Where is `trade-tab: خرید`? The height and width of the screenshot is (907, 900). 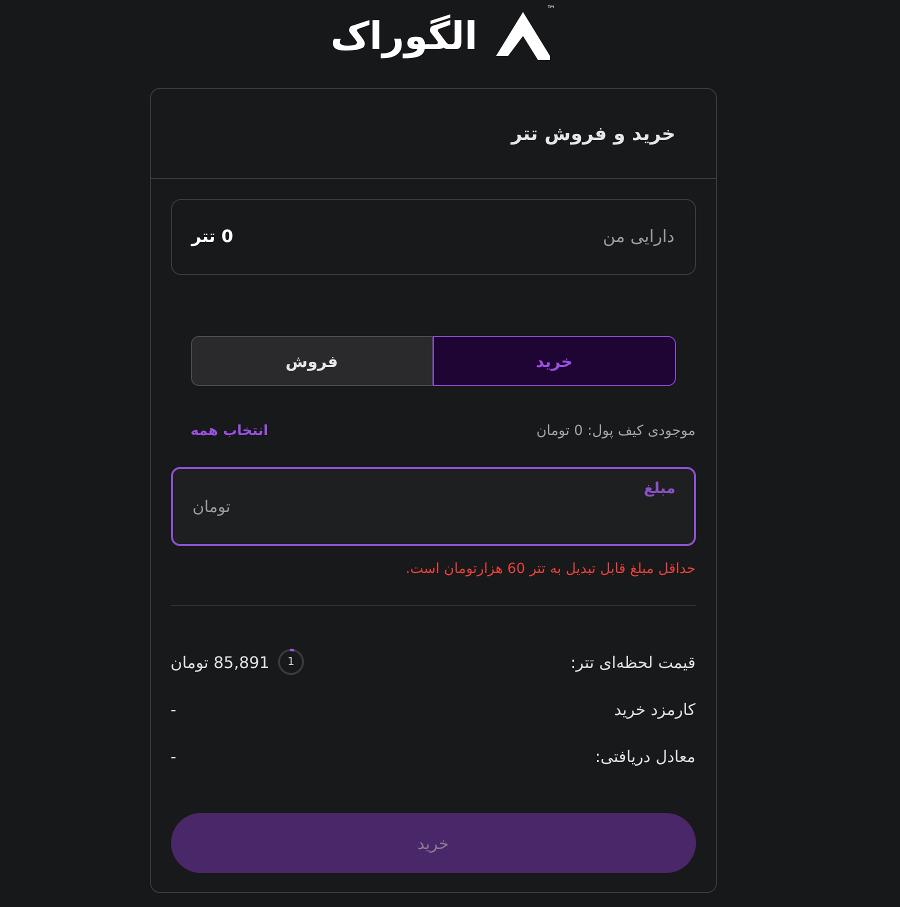 trade-tab: خرید is located at coordinates (554, 361).